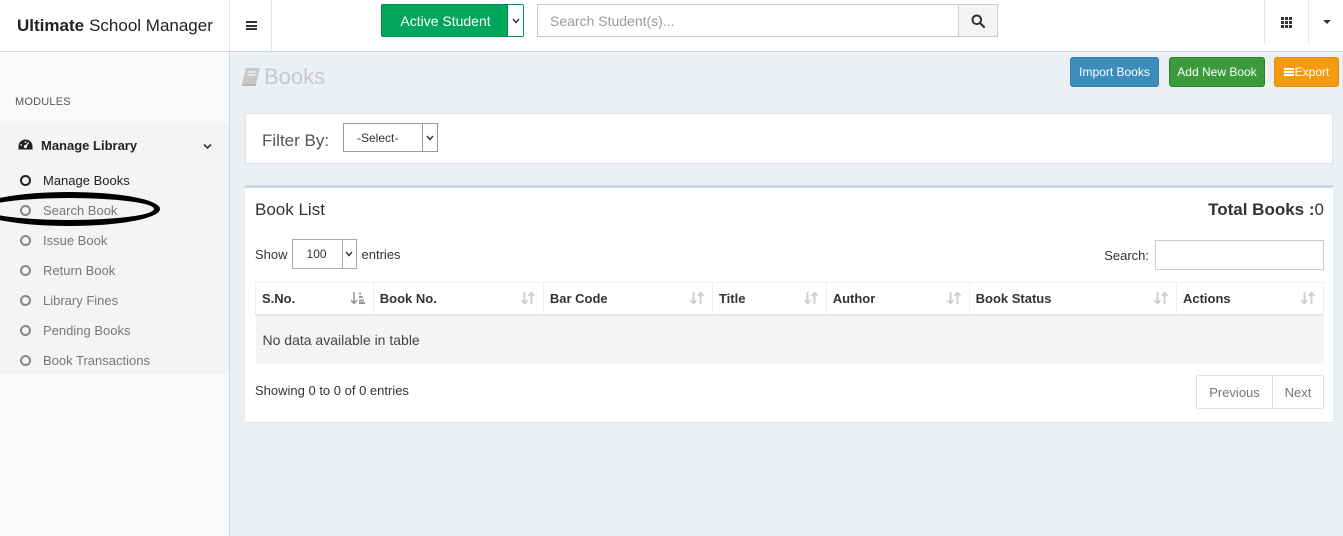  I want to click on search-button, so click(978, 20).